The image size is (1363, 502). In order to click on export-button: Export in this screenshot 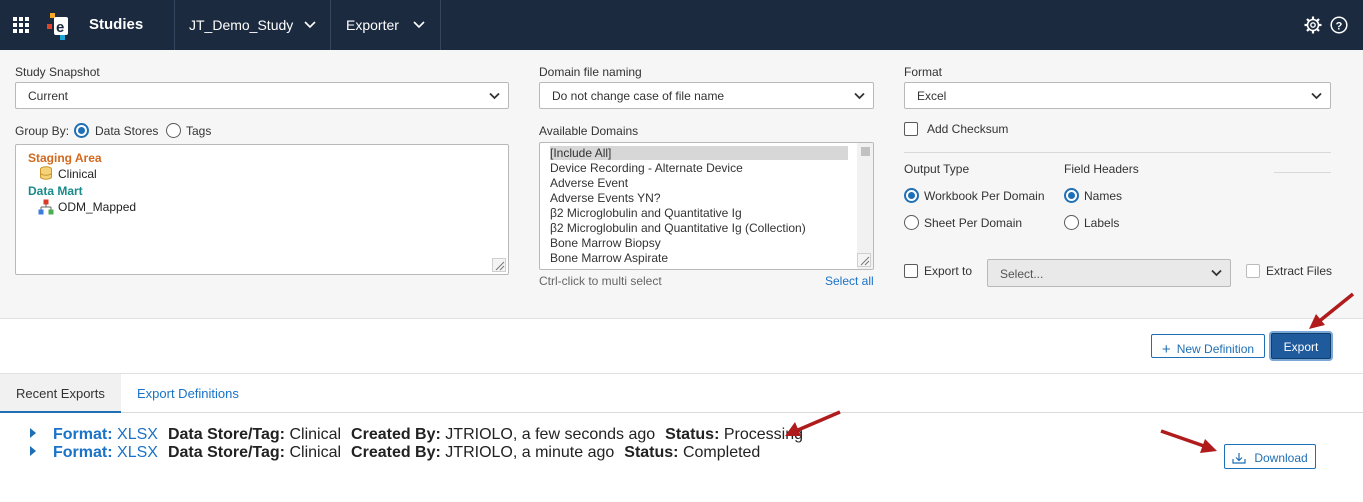, I will do `click(1301, 346)`.